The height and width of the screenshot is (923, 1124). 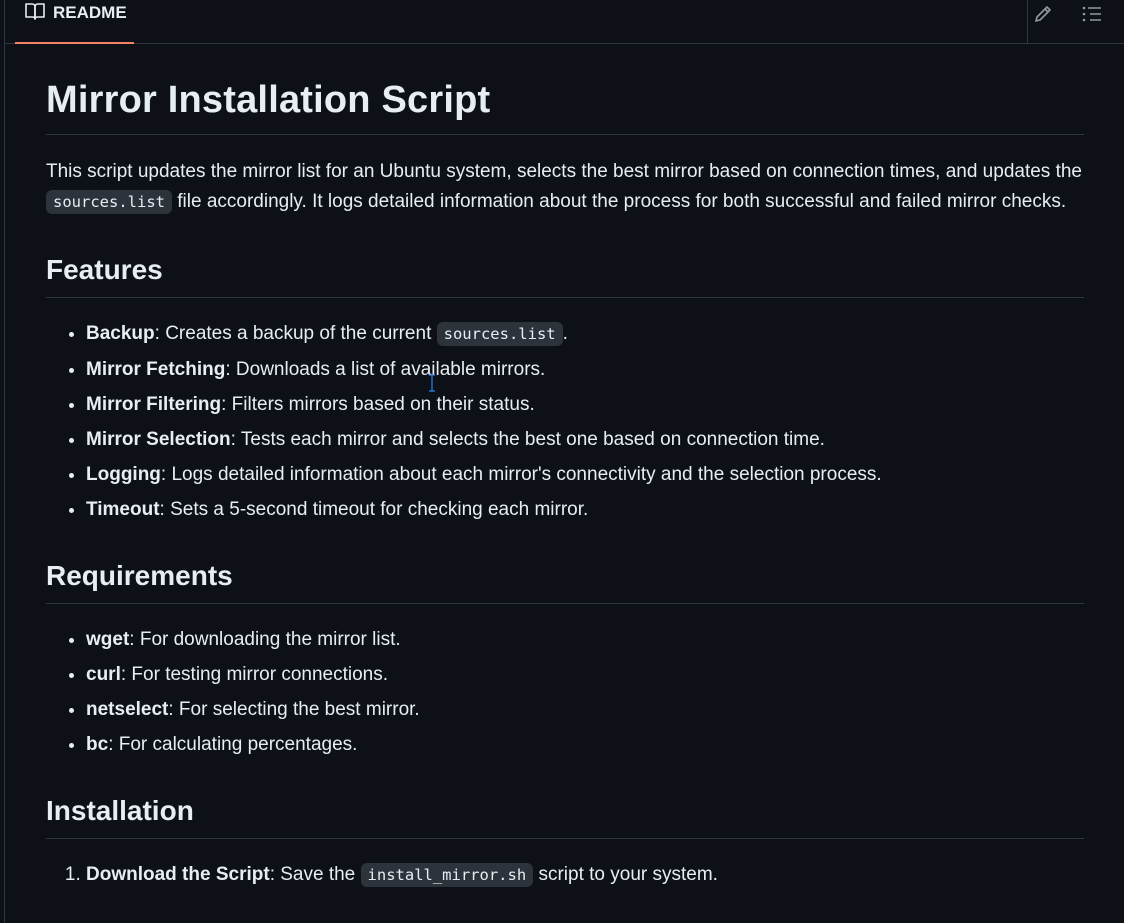 What do you see at coordinates (565, 333) in the screenshot?
I see `item-tail: .` at bounding box center [565, 333].